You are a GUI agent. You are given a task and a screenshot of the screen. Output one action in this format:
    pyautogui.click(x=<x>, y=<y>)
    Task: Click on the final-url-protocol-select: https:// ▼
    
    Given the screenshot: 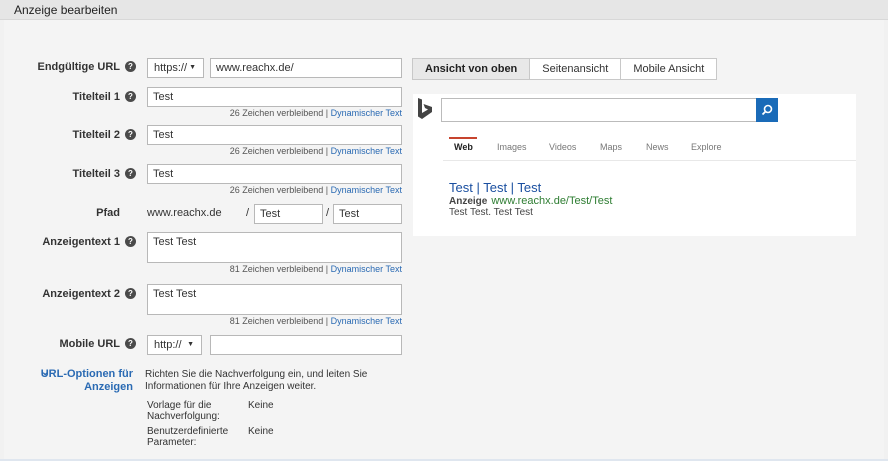 What is the action you would take?
    pyautogui.click(x=175, y=68)
    